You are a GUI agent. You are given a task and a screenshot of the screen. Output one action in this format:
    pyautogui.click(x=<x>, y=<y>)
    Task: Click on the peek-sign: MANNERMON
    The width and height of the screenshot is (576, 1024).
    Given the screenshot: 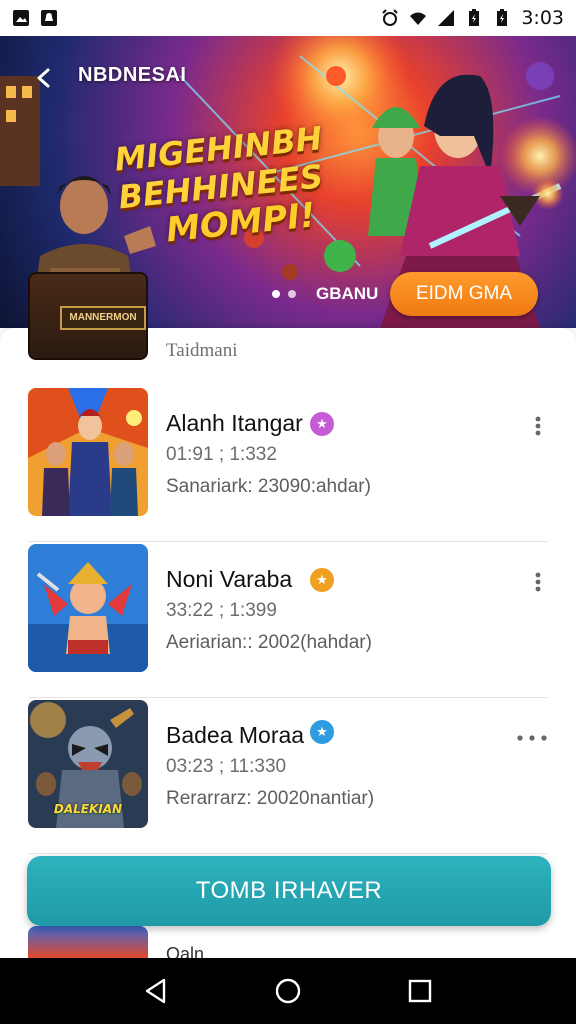 What is the action you would take?
    pyautogui.click(x=103, y=318)
    